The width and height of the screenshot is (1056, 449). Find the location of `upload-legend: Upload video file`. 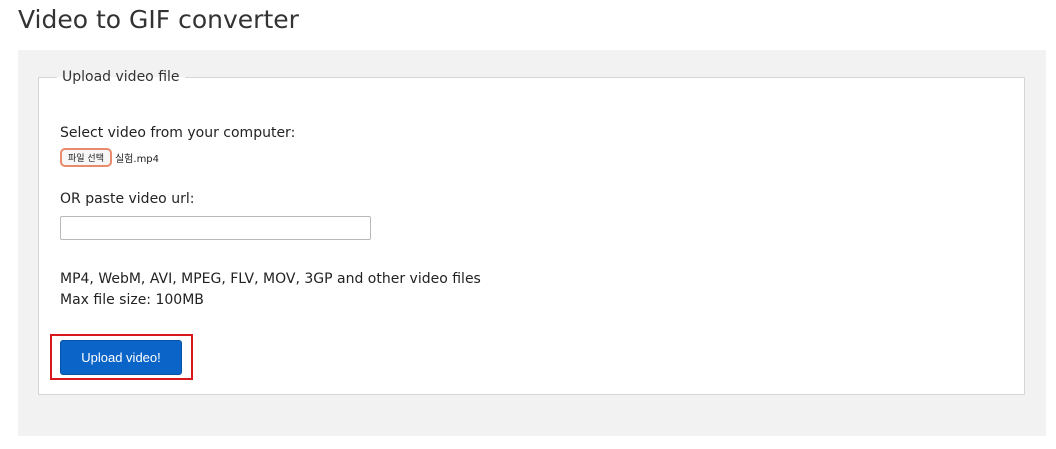

upload-legend: Upload video file is located at coordinates (121, 77).